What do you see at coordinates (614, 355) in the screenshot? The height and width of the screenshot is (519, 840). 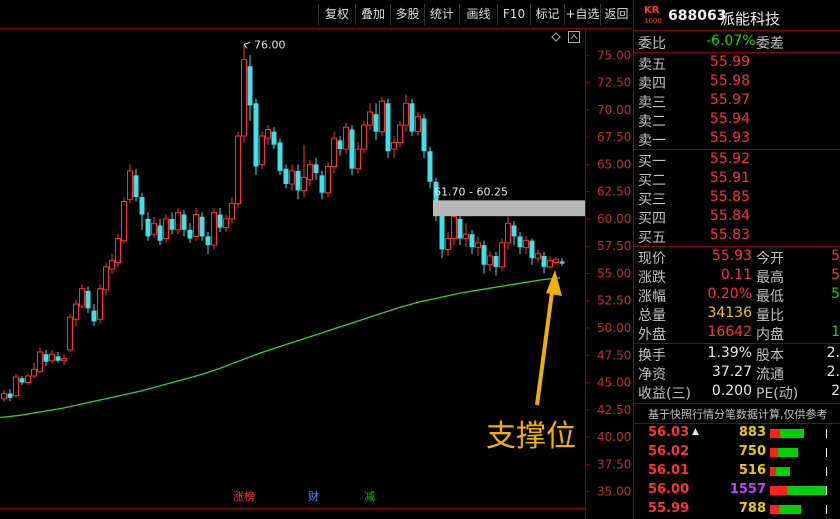 I see `y-tick-label: 47.50` at bounding box center [614, 355].